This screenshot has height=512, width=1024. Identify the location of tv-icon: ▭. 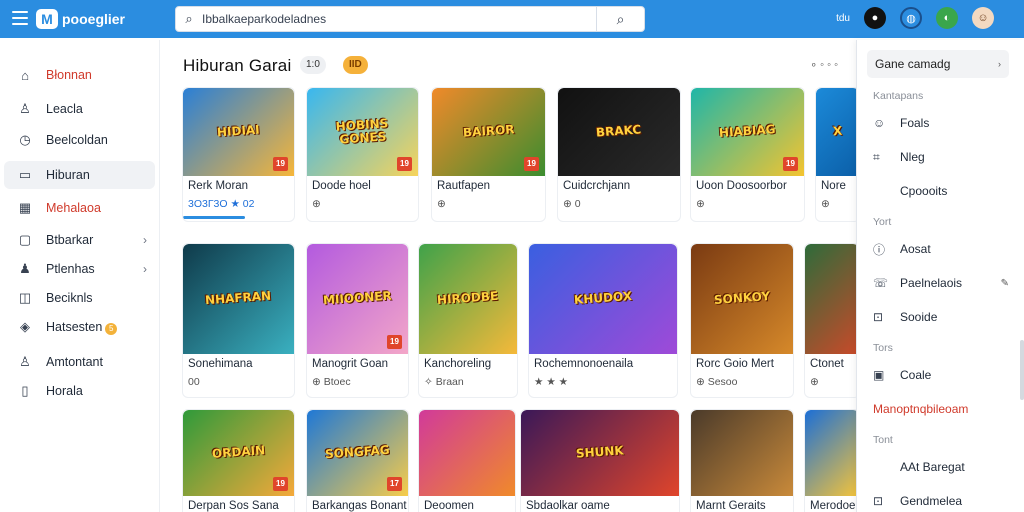
(25, 174).